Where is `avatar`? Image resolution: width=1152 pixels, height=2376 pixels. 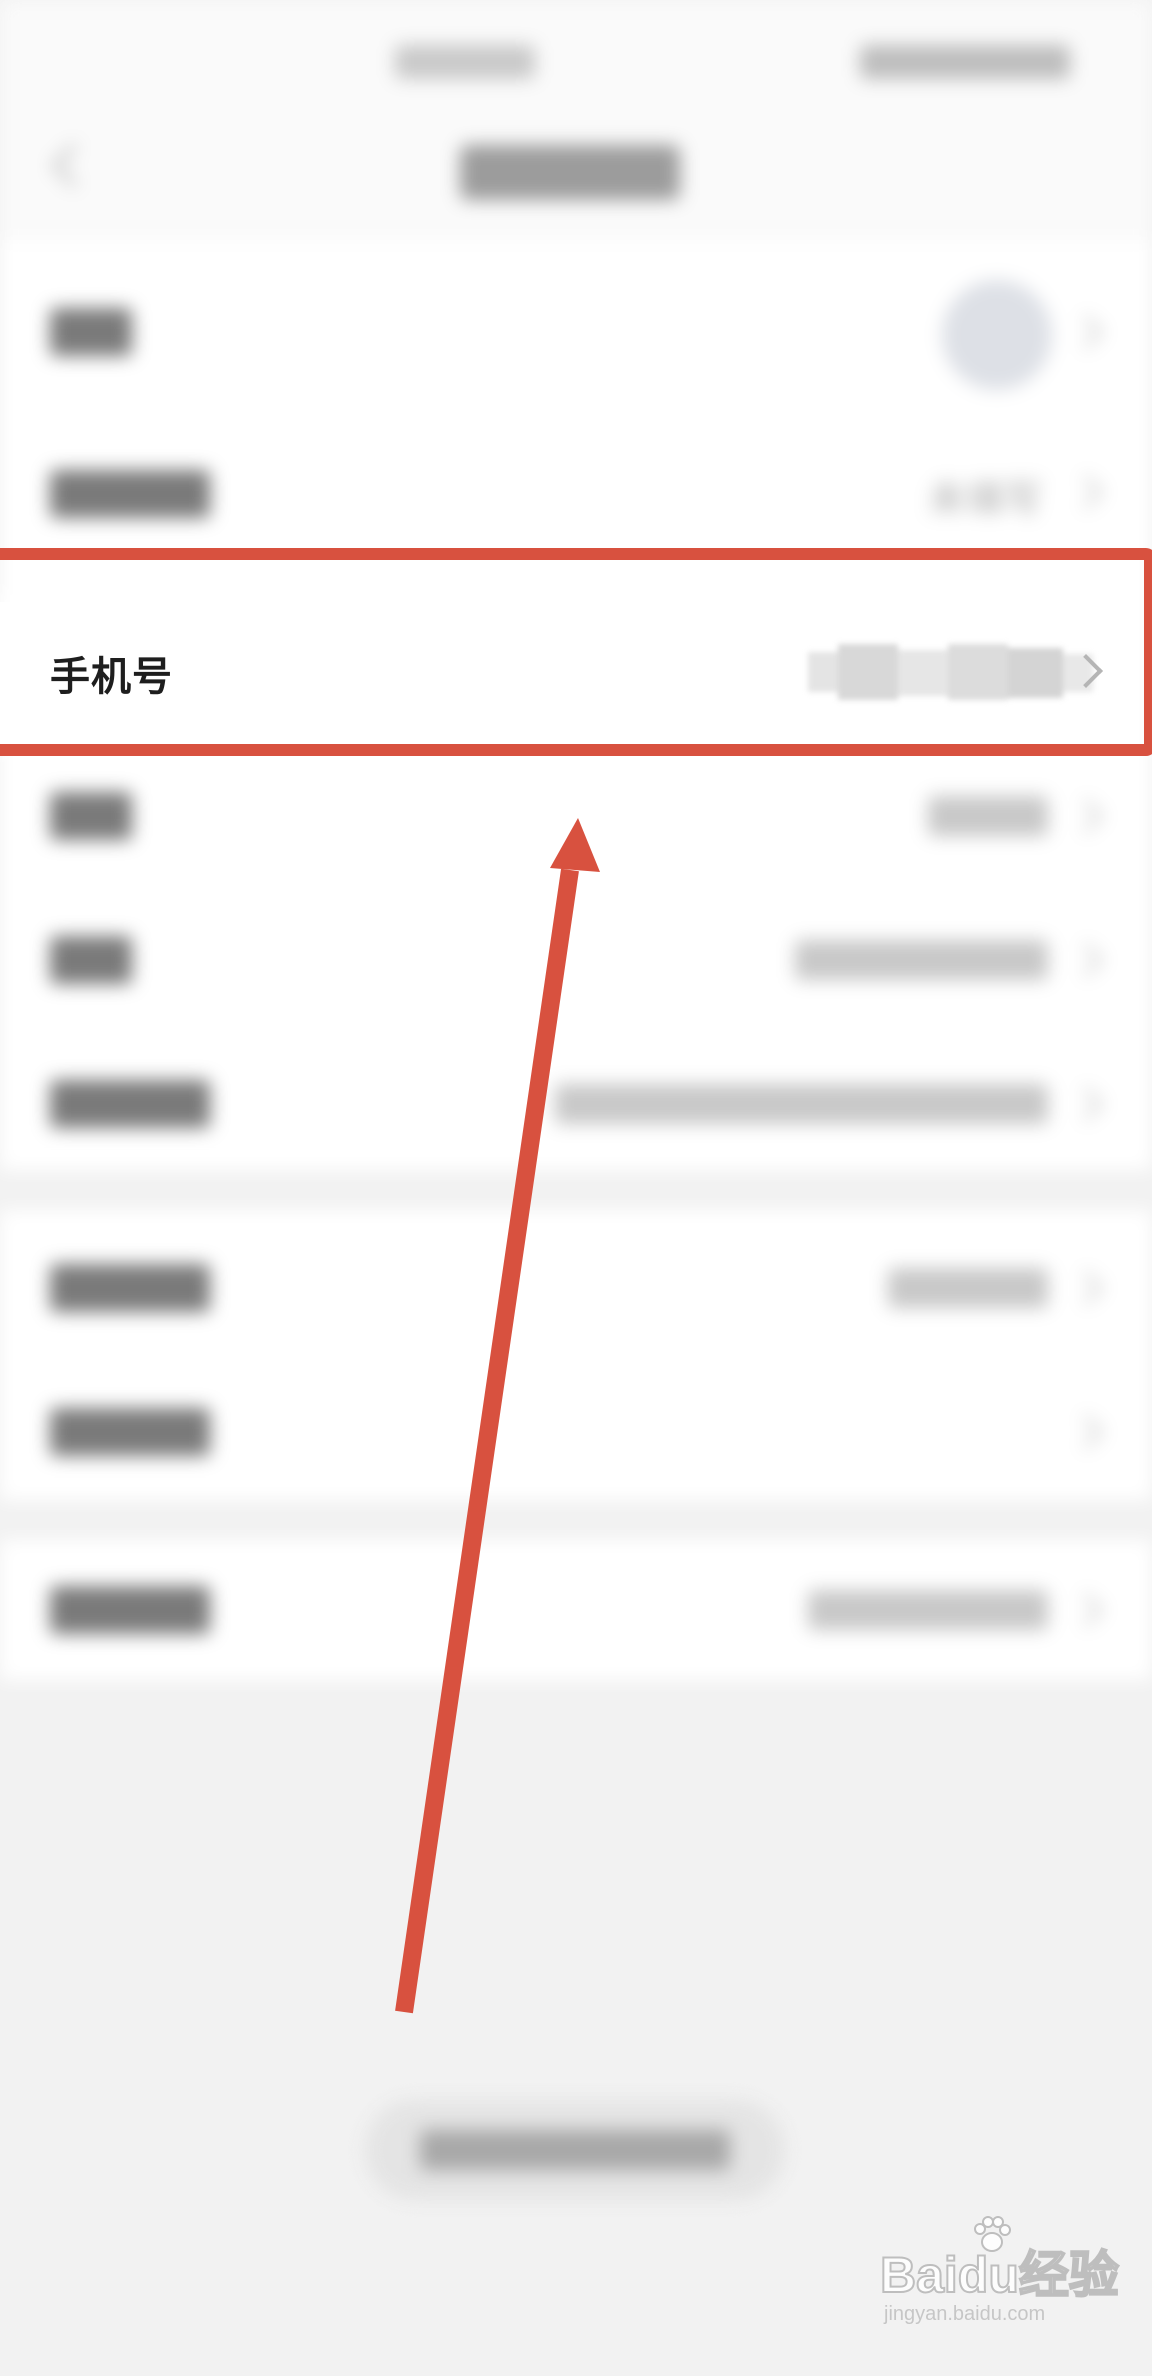 avatar is located at coordinates (997, 335).